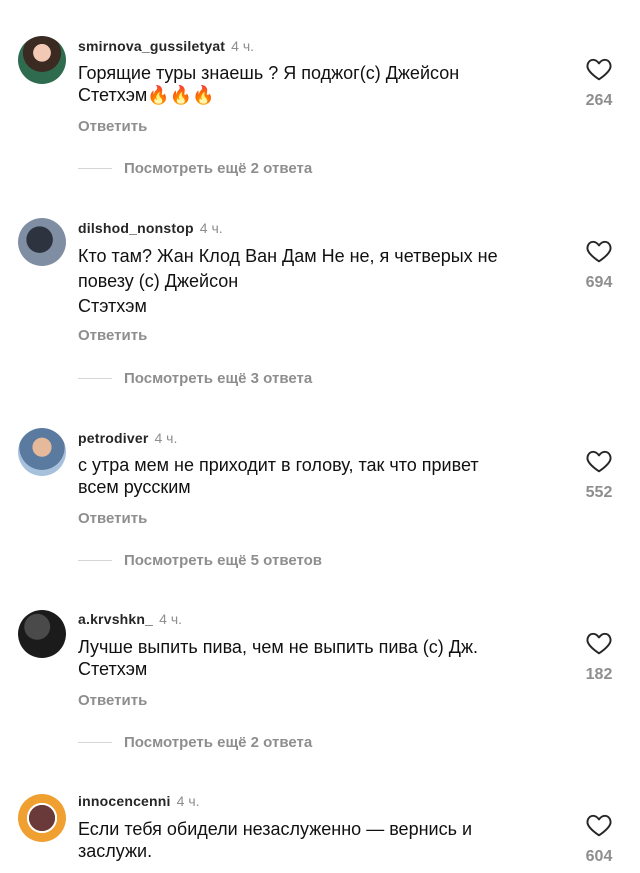 This screenshot has height=873, width=640. Describe the element at coordinates (218, 378) in the screenshot. I see `view-more-replies-label: Посмотреть ещё 3 ответа` at that location.